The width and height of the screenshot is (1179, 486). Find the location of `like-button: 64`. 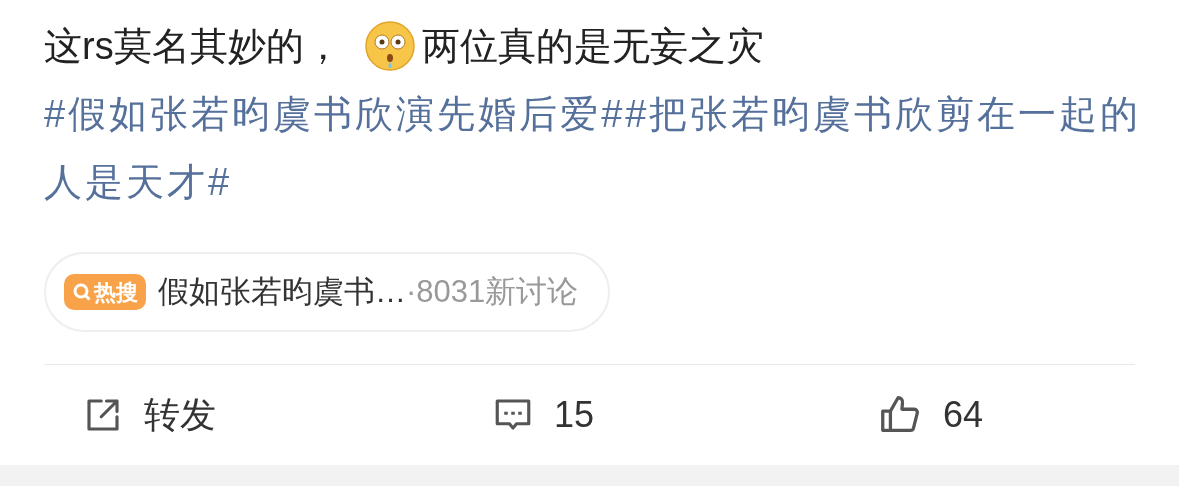

like-button: 64 is located at coordinates (930, 415).